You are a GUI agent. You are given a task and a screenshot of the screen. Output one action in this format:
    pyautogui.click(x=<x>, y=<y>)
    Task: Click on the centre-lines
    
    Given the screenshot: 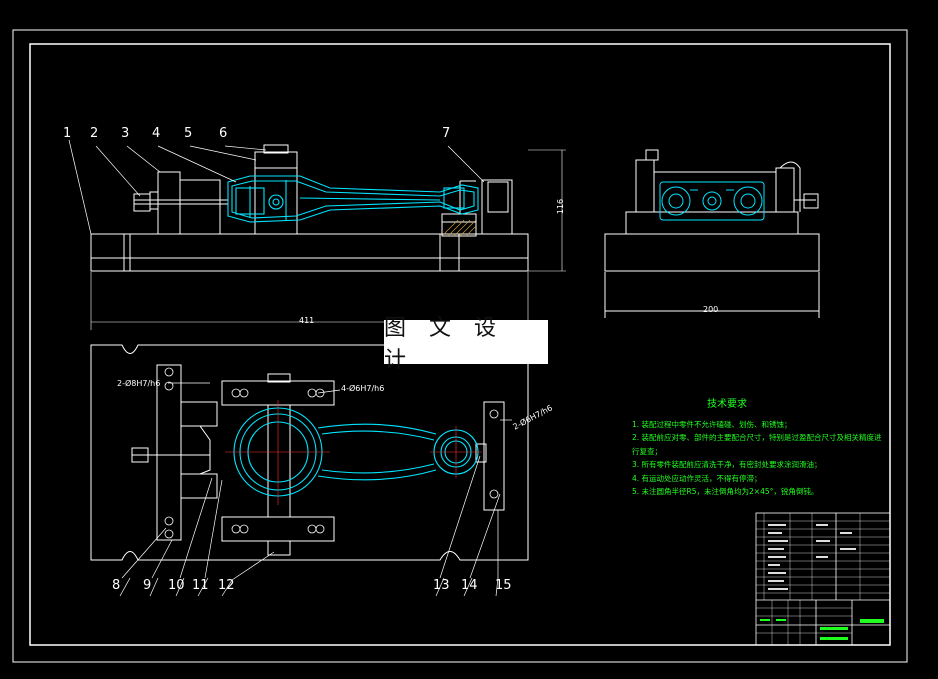 What is the action you would take?
    pyautogui.click(x=353, y=452)
    